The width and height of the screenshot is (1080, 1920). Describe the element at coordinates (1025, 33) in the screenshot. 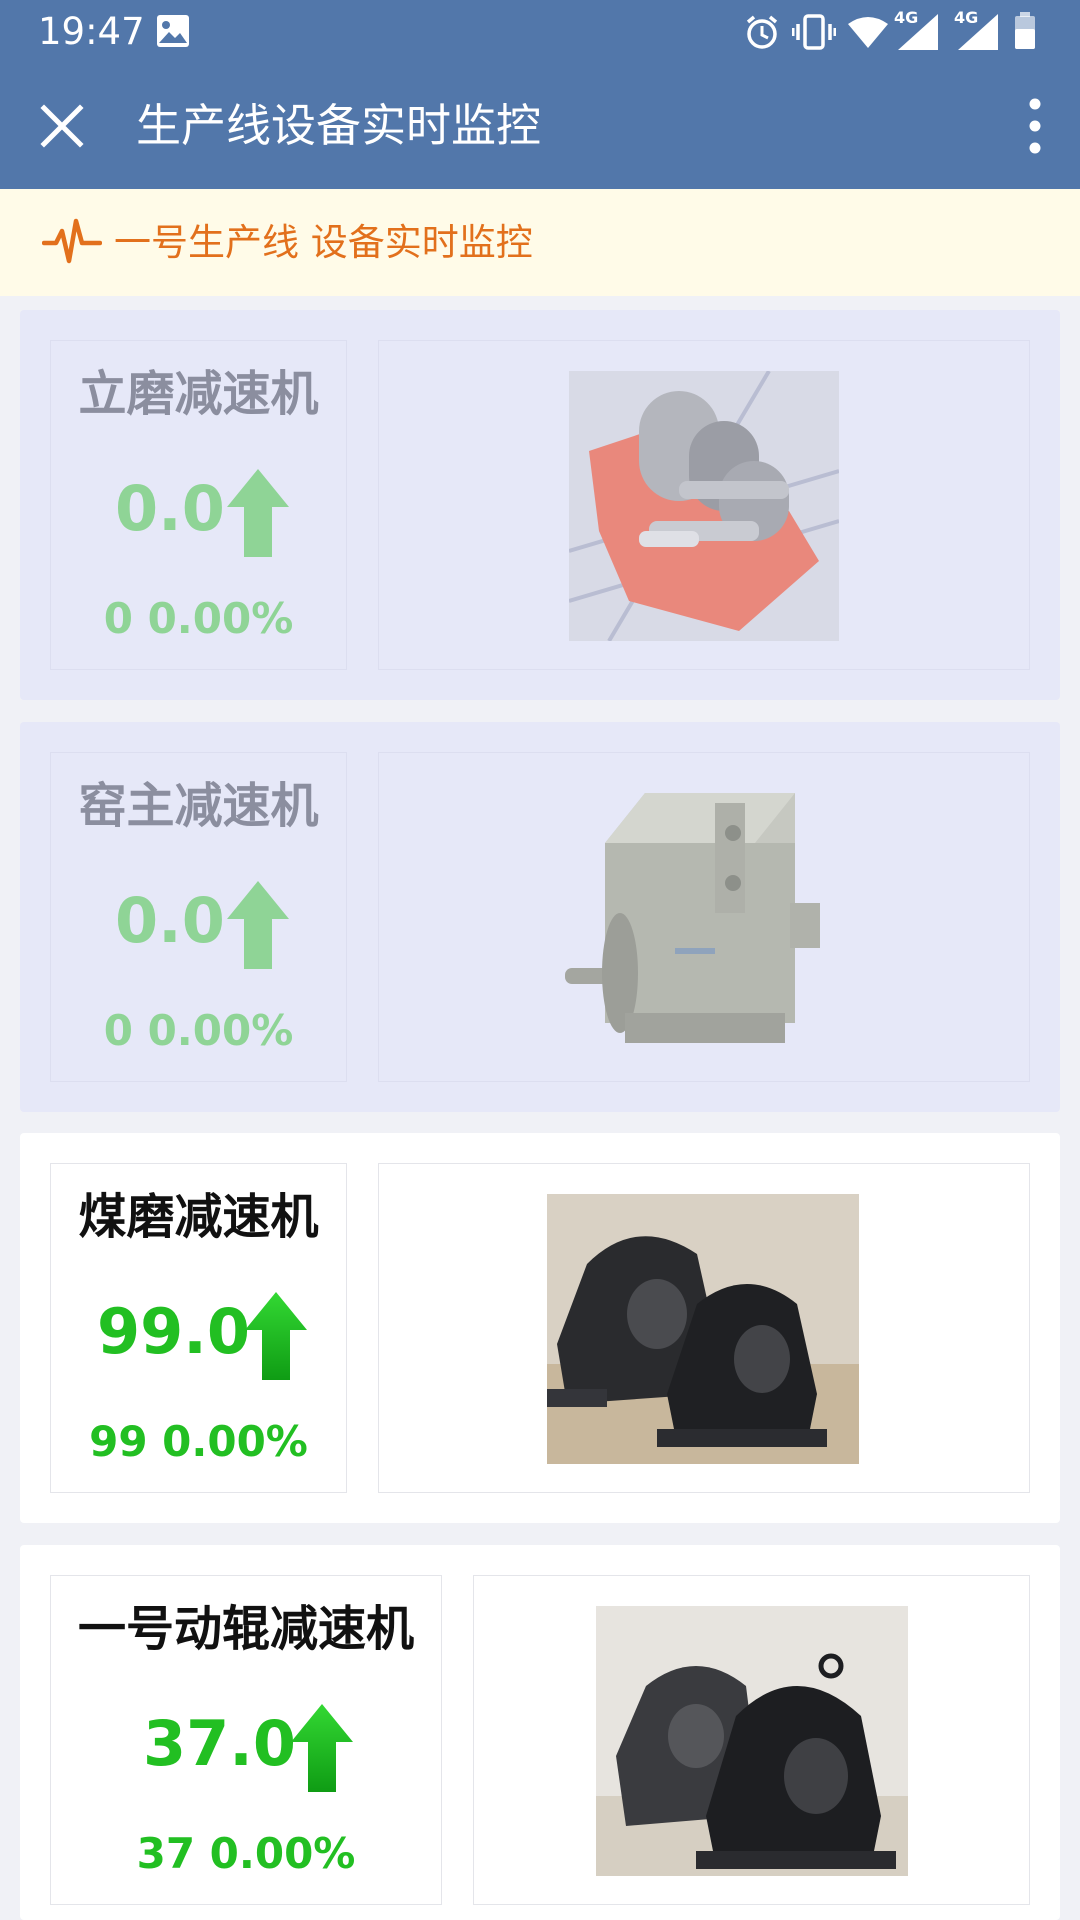

I see `battery-icon` at that location.